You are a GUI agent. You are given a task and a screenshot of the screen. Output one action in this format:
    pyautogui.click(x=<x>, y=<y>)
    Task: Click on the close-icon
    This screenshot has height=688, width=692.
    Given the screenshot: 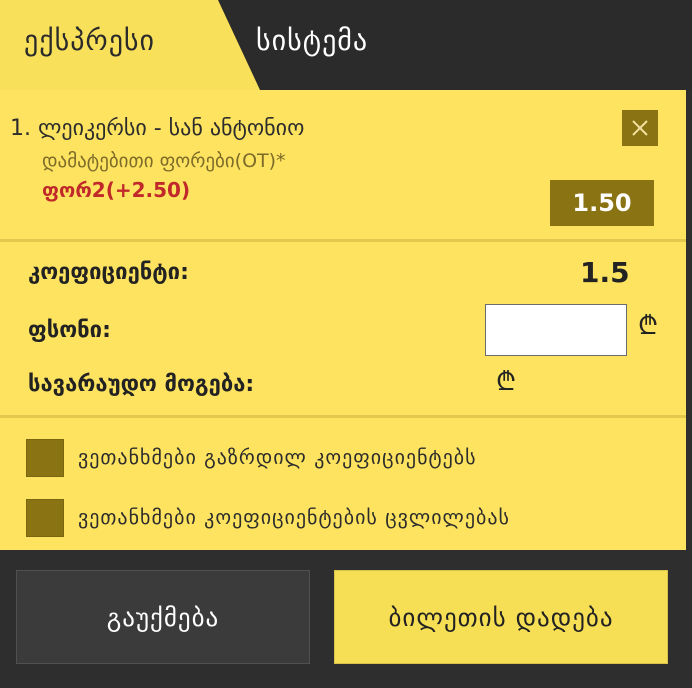 What is the action you would take?
    pyautogui.click(x=640, y=128)
    